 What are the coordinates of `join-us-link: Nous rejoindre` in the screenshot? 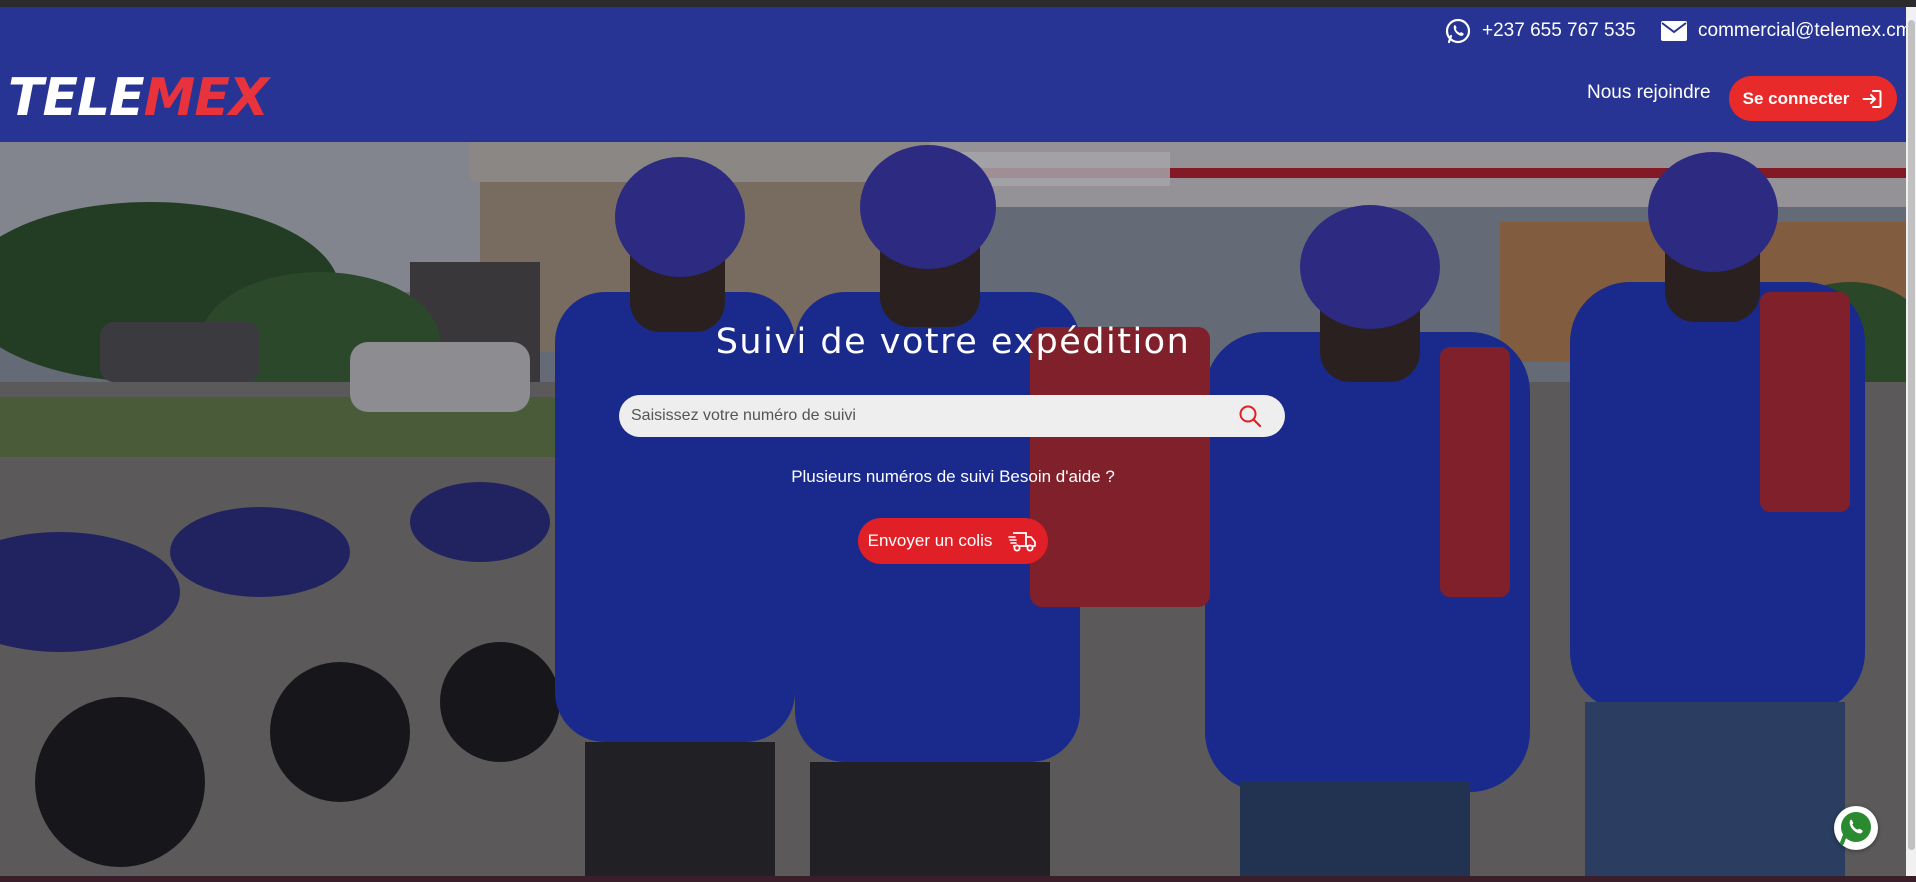 It's located at (1649, 93).